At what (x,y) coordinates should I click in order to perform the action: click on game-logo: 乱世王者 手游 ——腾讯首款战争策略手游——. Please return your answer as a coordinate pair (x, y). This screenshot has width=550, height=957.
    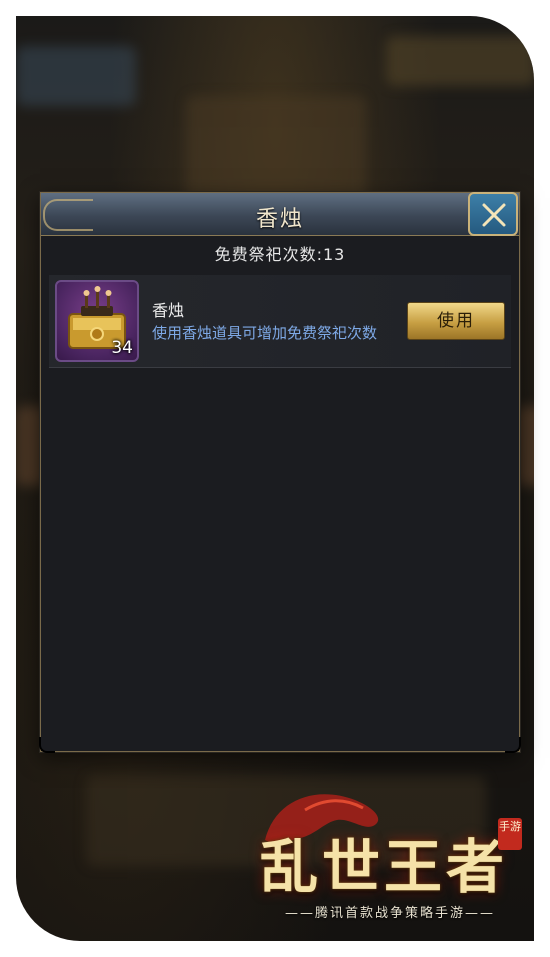
    Looking at the image, I should click on (385, 855).